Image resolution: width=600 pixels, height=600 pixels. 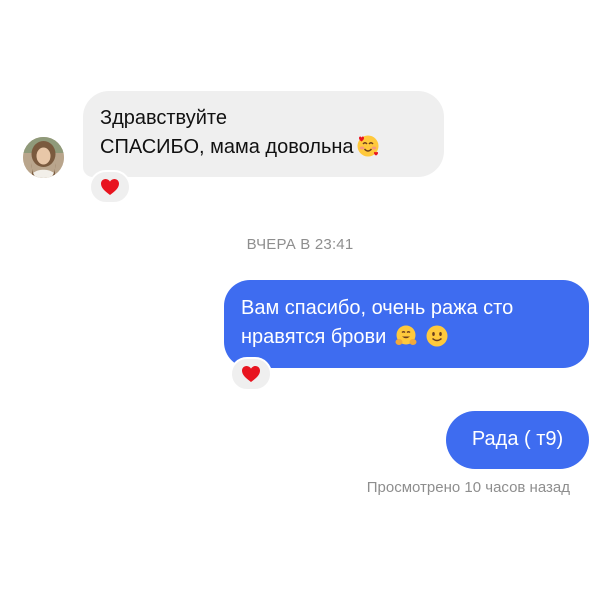 I want to click on contact-avatar, so click(x=43, y=157).